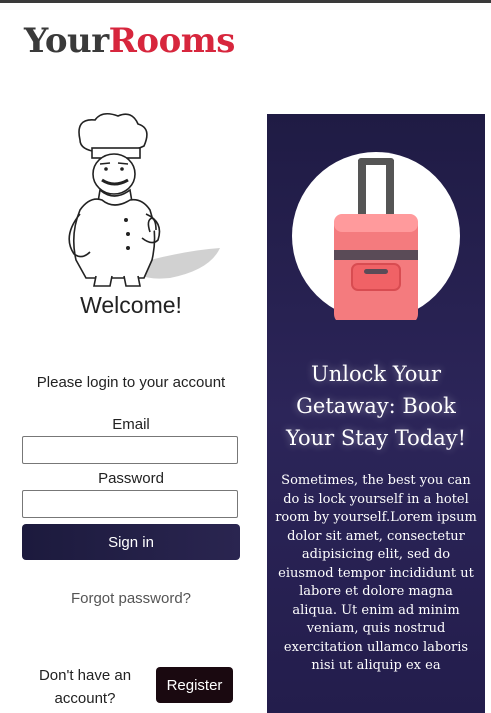  I want to click on brand-logo: YourRooms, so click(129, 41).